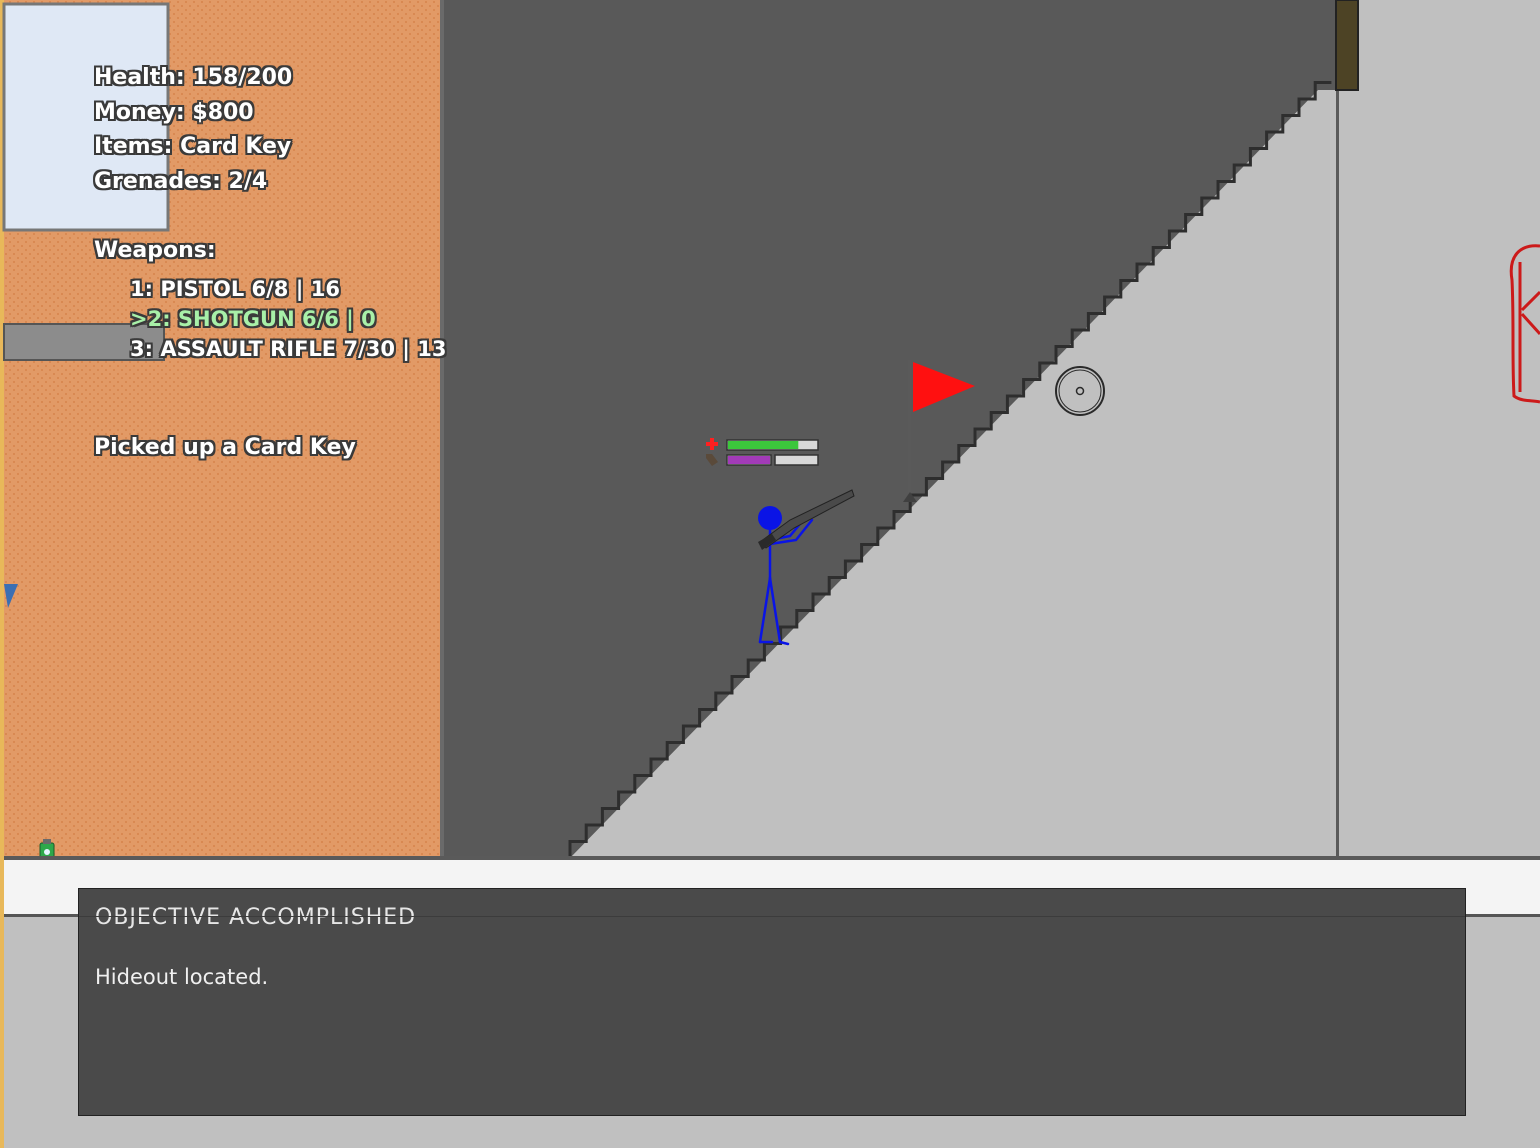  I want to click on objective-message: Hideout located., so click(182, 977).